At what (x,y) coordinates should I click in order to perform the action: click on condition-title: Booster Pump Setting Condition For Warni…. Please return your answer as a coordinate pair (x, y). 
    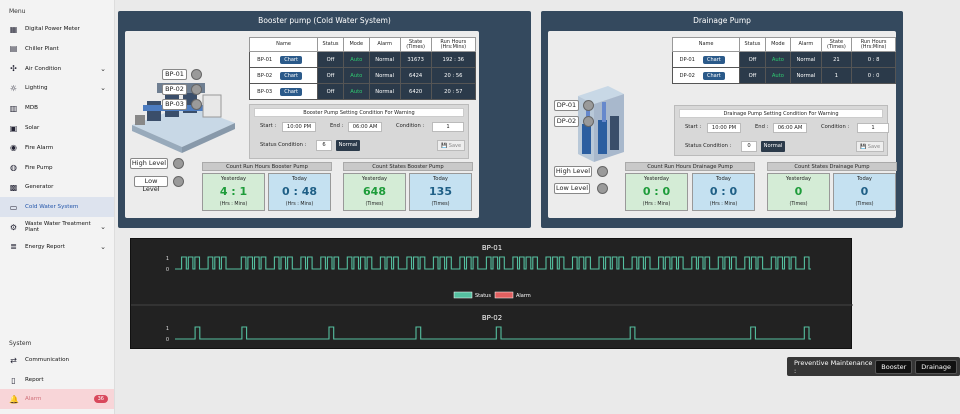
    Looking at the image, I should click on (359, 112).